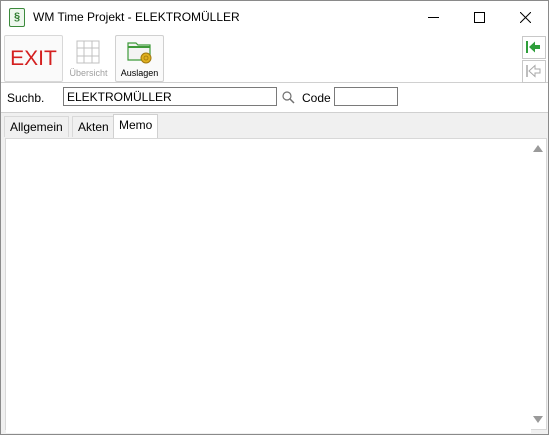  What do you see at coordinates (538, 419) in the screenshot?
I see `scroll-down-arrow-icon` at bounding box center [538, 419].